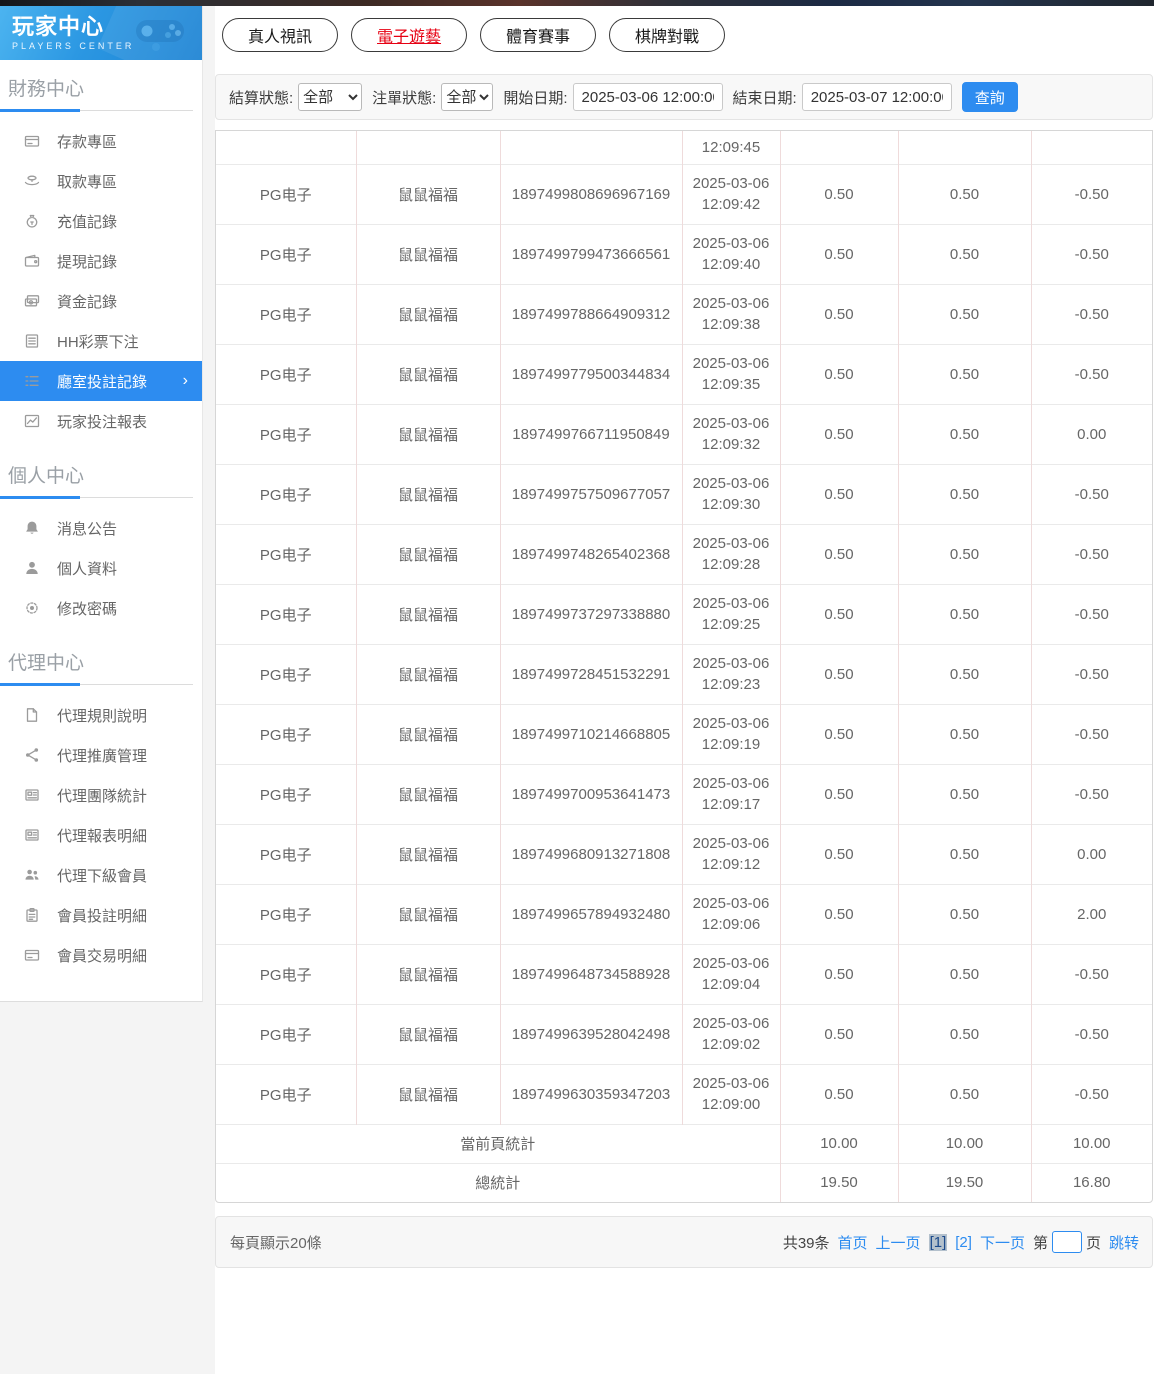 This screenshot has width=1154, height=1374. I want to click on winloss-cell: -0.50, so click(1091, 253).